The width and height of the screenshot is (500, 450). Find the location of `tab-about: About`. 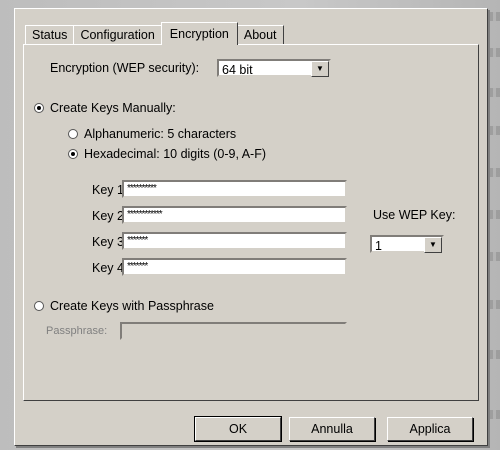

tab-about: About is located at coordinates (260, 35).